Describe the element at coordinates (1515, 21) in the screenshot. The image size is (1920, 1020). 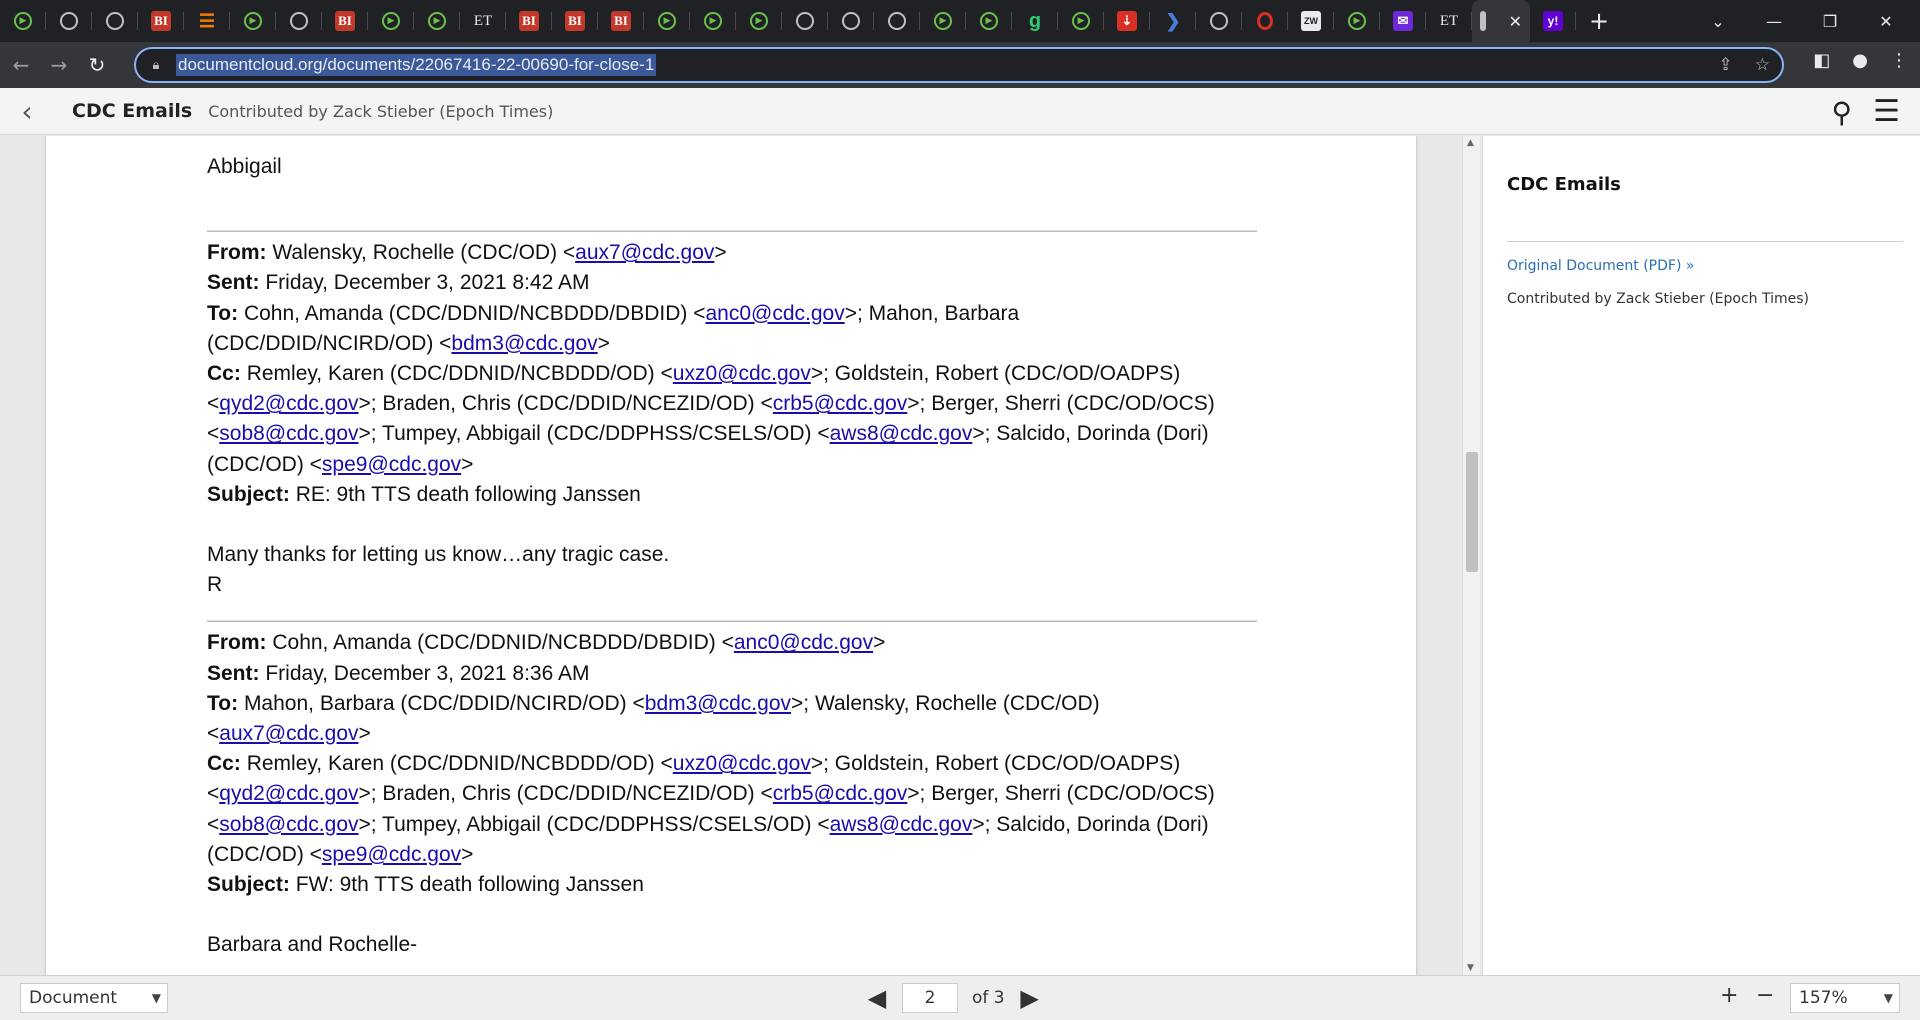
I see `close-tab-icon: ✕` at that location.